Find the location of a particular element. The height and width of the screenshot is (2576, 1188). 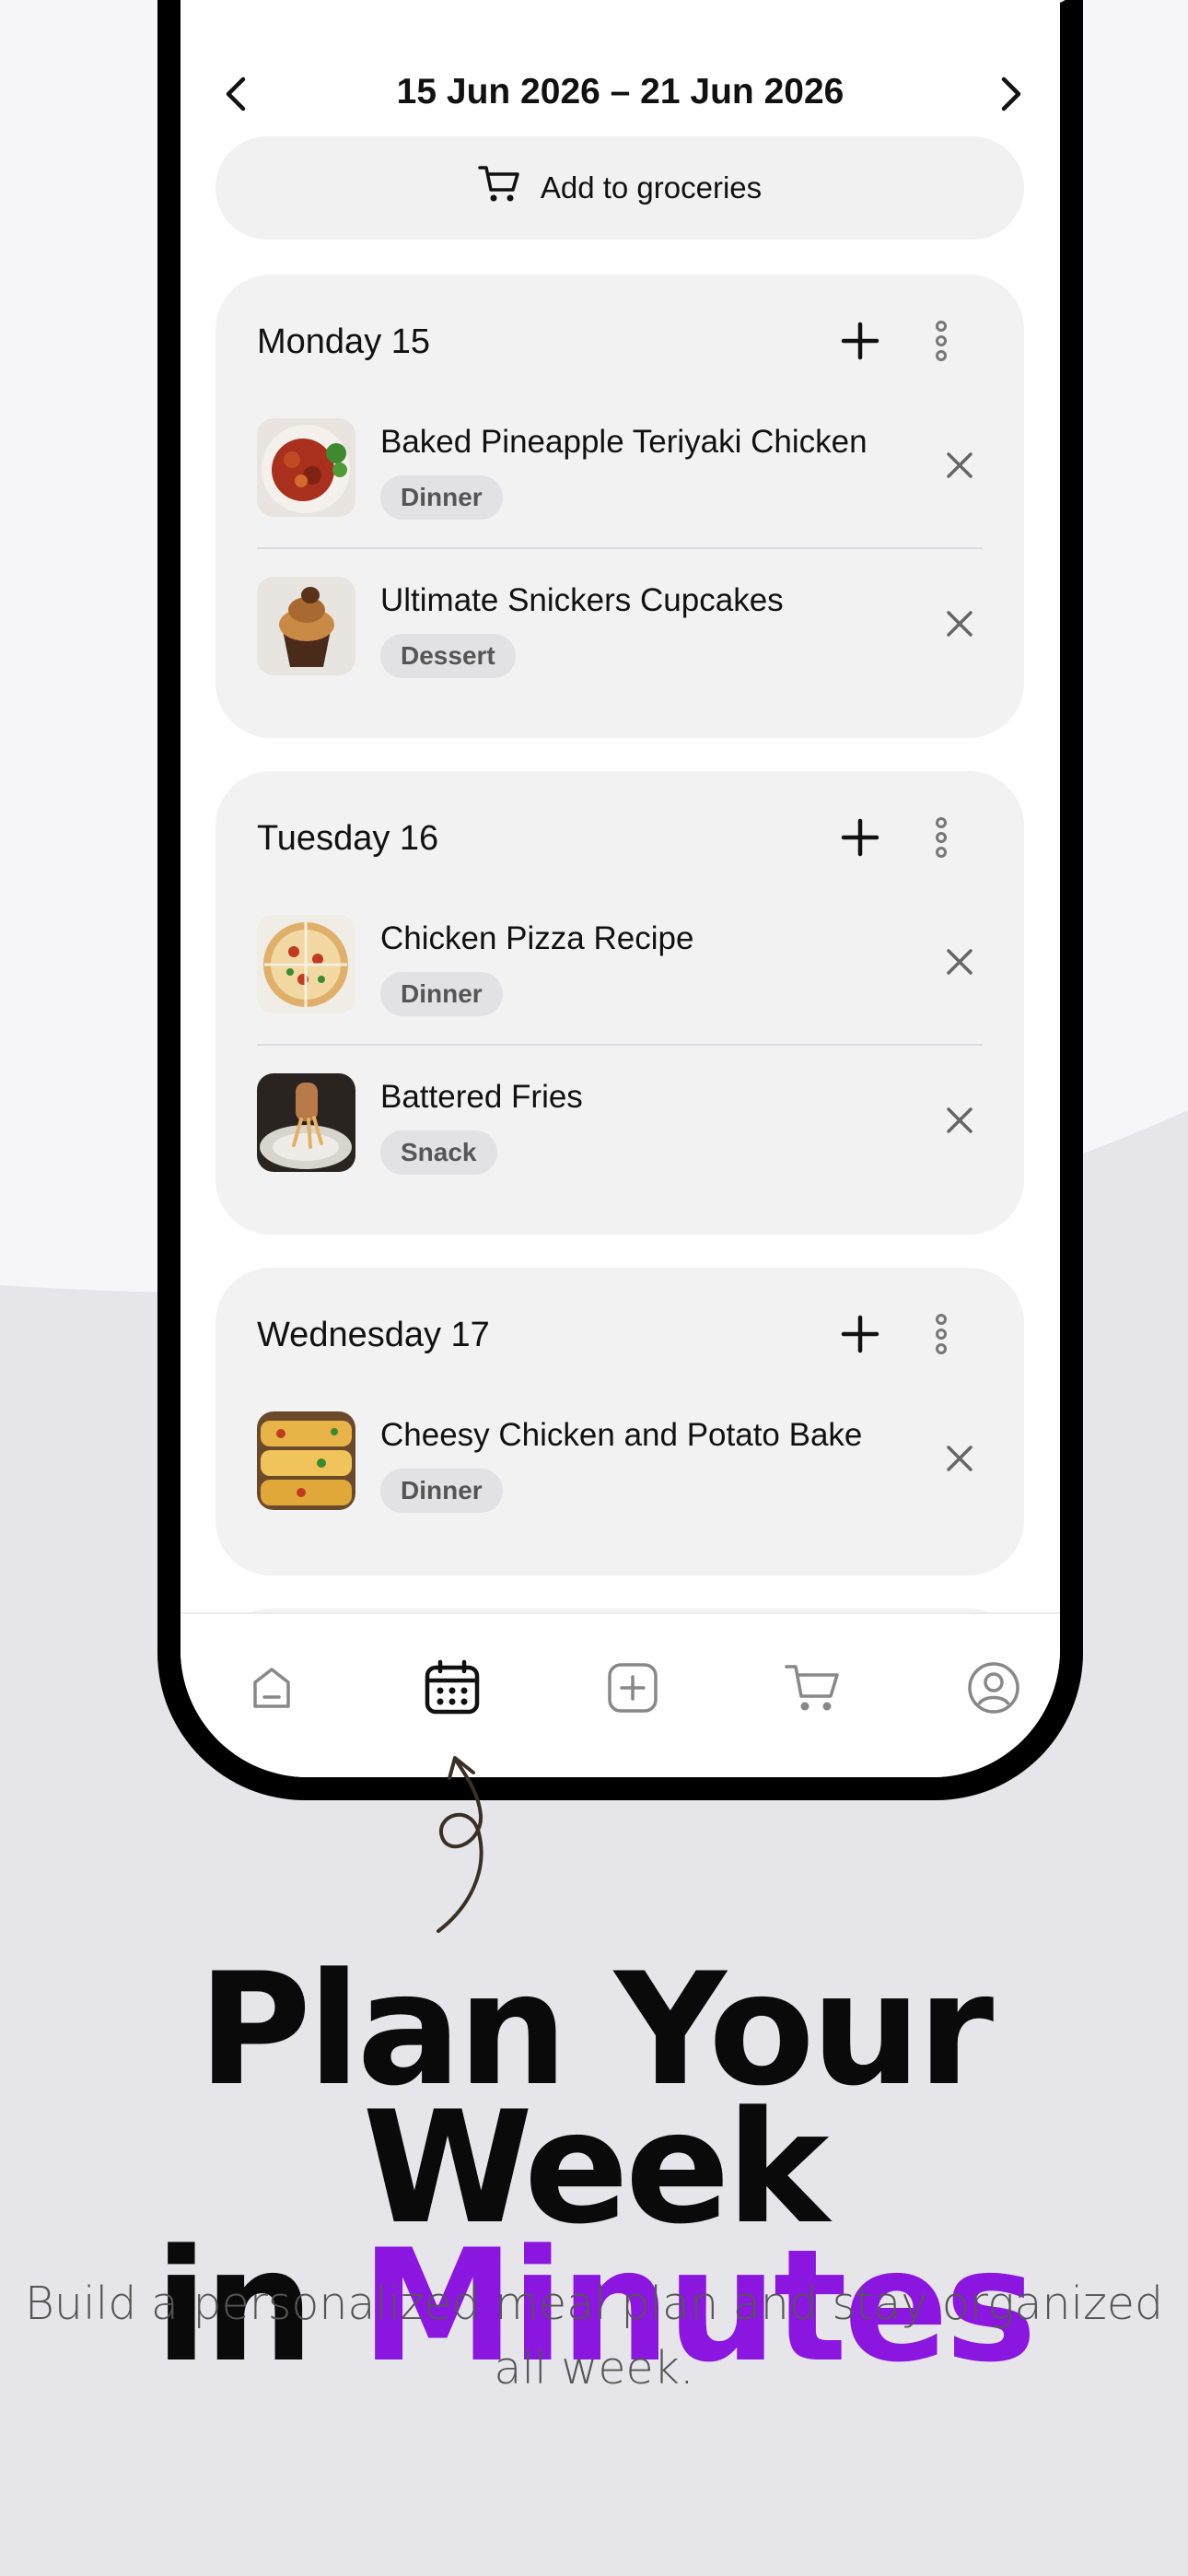

week-header: 15 Jun 2026 – 21 Jun 2026 is located at coordinates (620, 92).